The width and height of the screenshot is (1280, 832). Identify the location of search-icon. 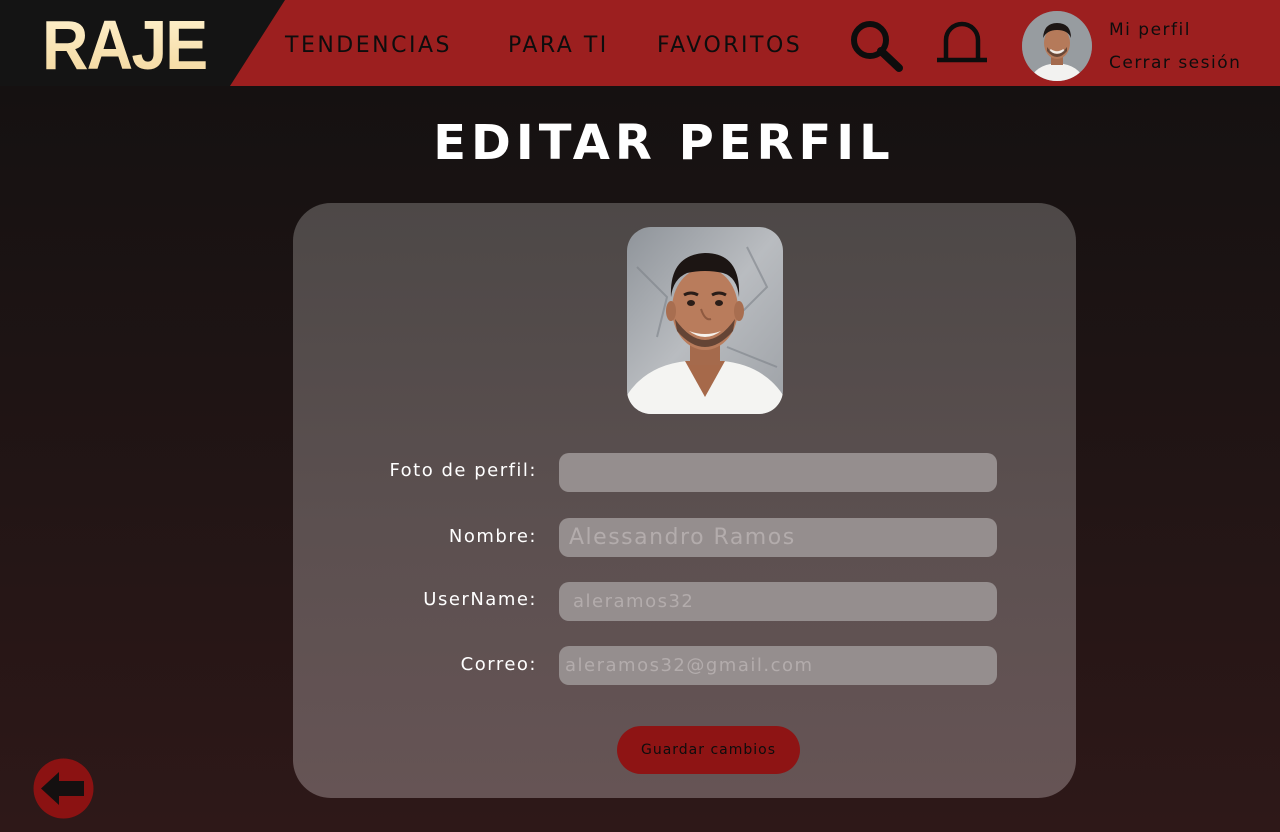
(876, 46).